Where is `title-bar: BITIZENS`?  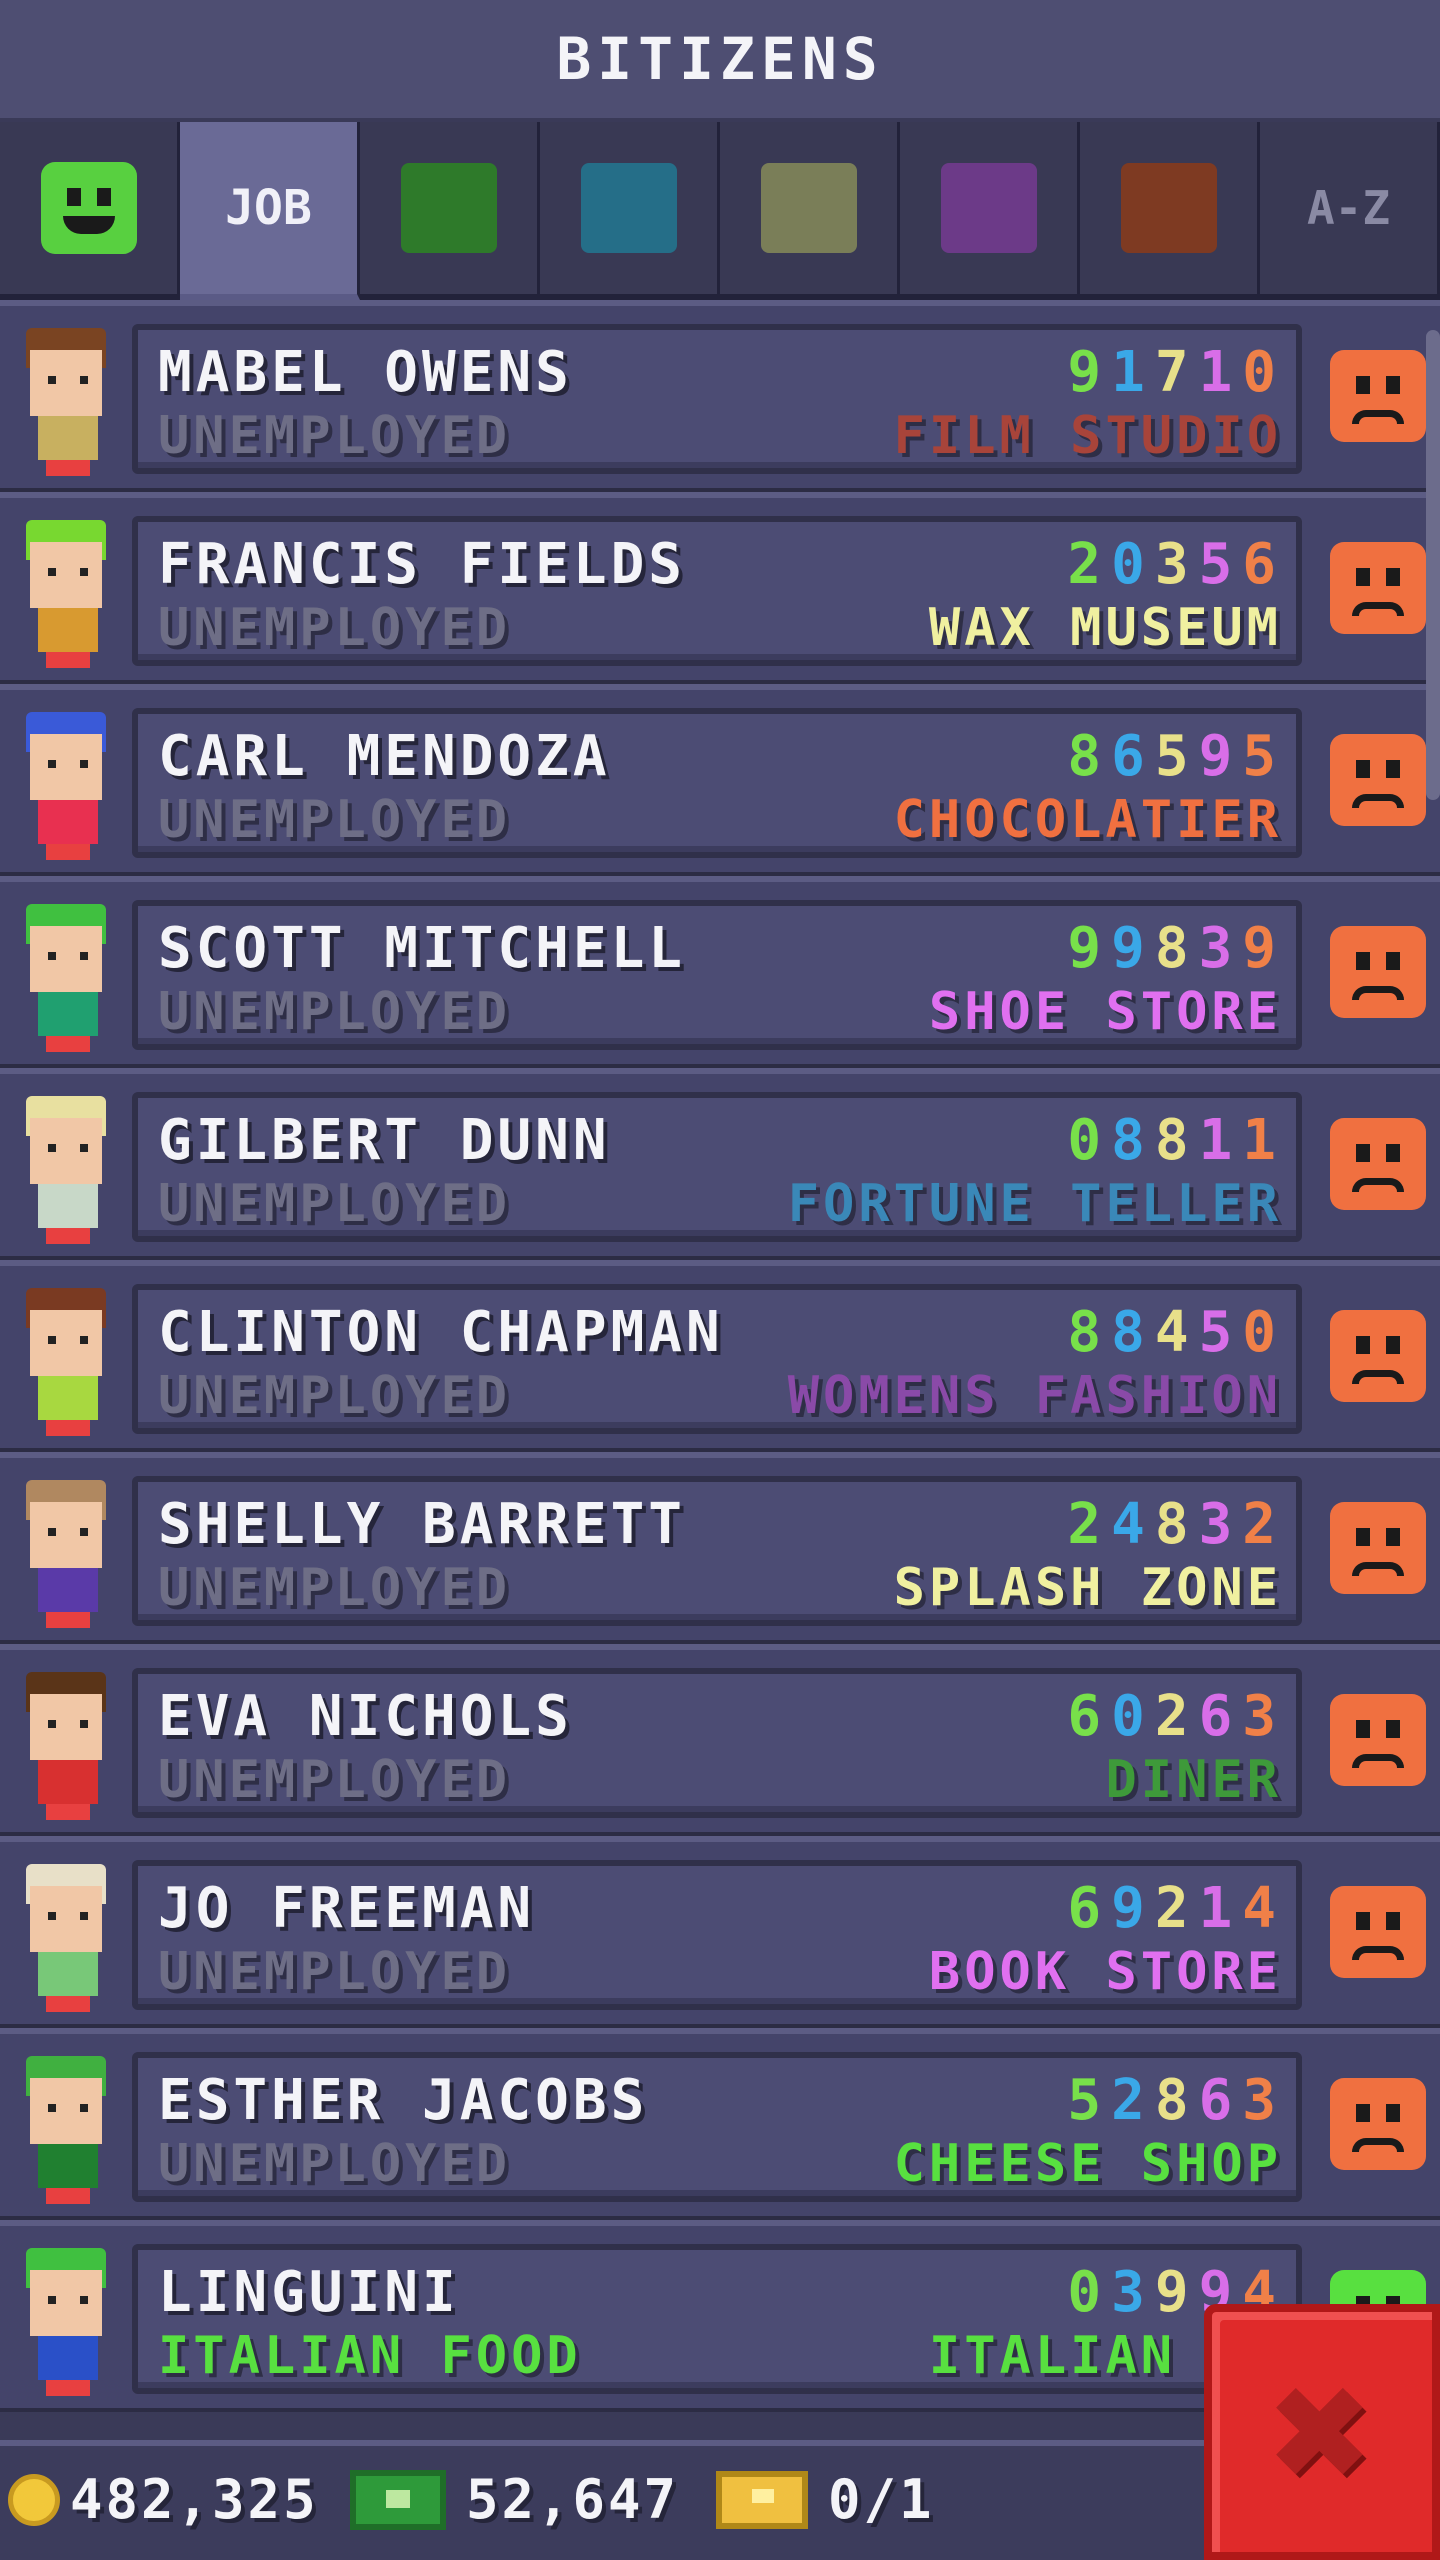 title-bar: BITIZENS is located at coordinates (720, 61).